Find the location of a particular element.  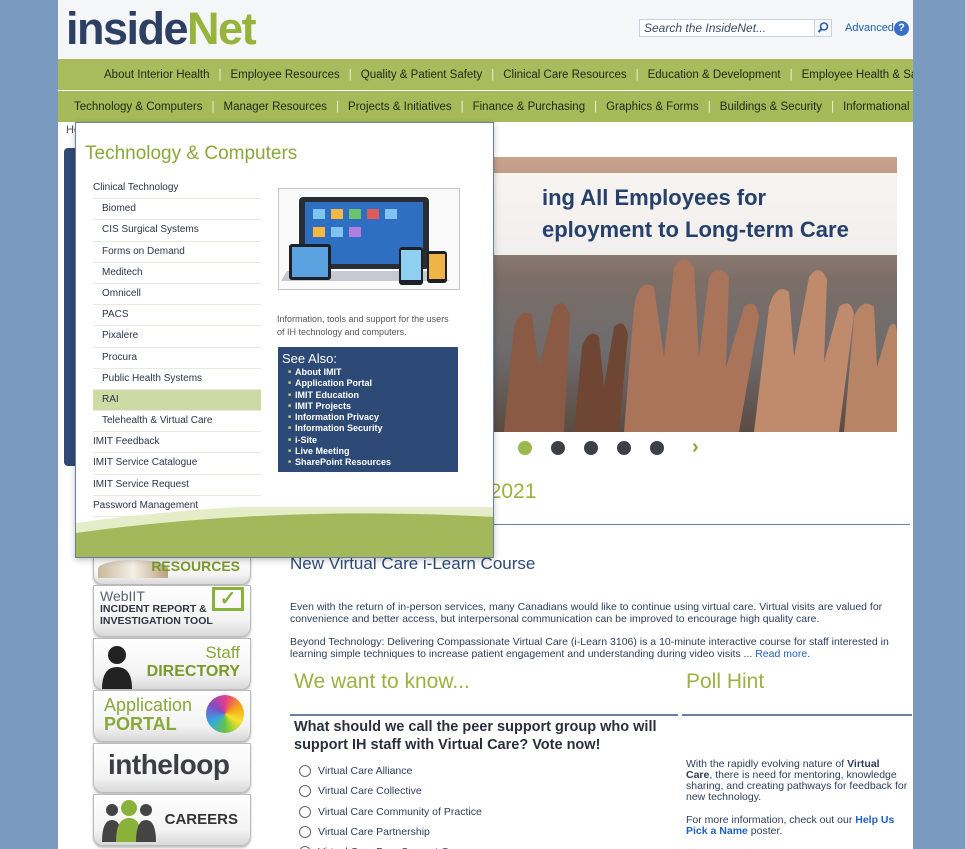

dropdown-link-imit-feedback: IMIT Feedback is located at coordinates (177, 443).